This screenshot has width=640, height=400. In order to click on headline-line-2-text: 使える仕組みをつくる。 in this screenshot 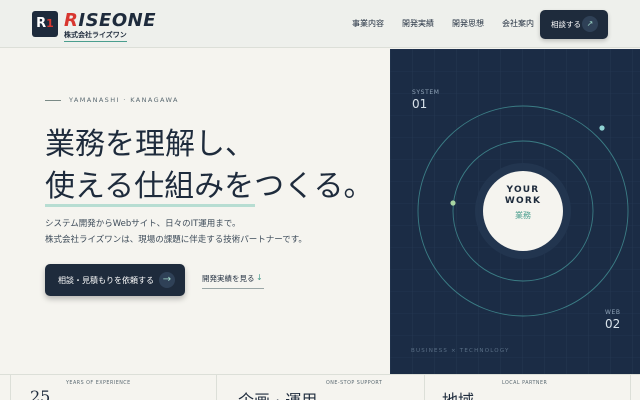, I will do `click(209, 186)`.